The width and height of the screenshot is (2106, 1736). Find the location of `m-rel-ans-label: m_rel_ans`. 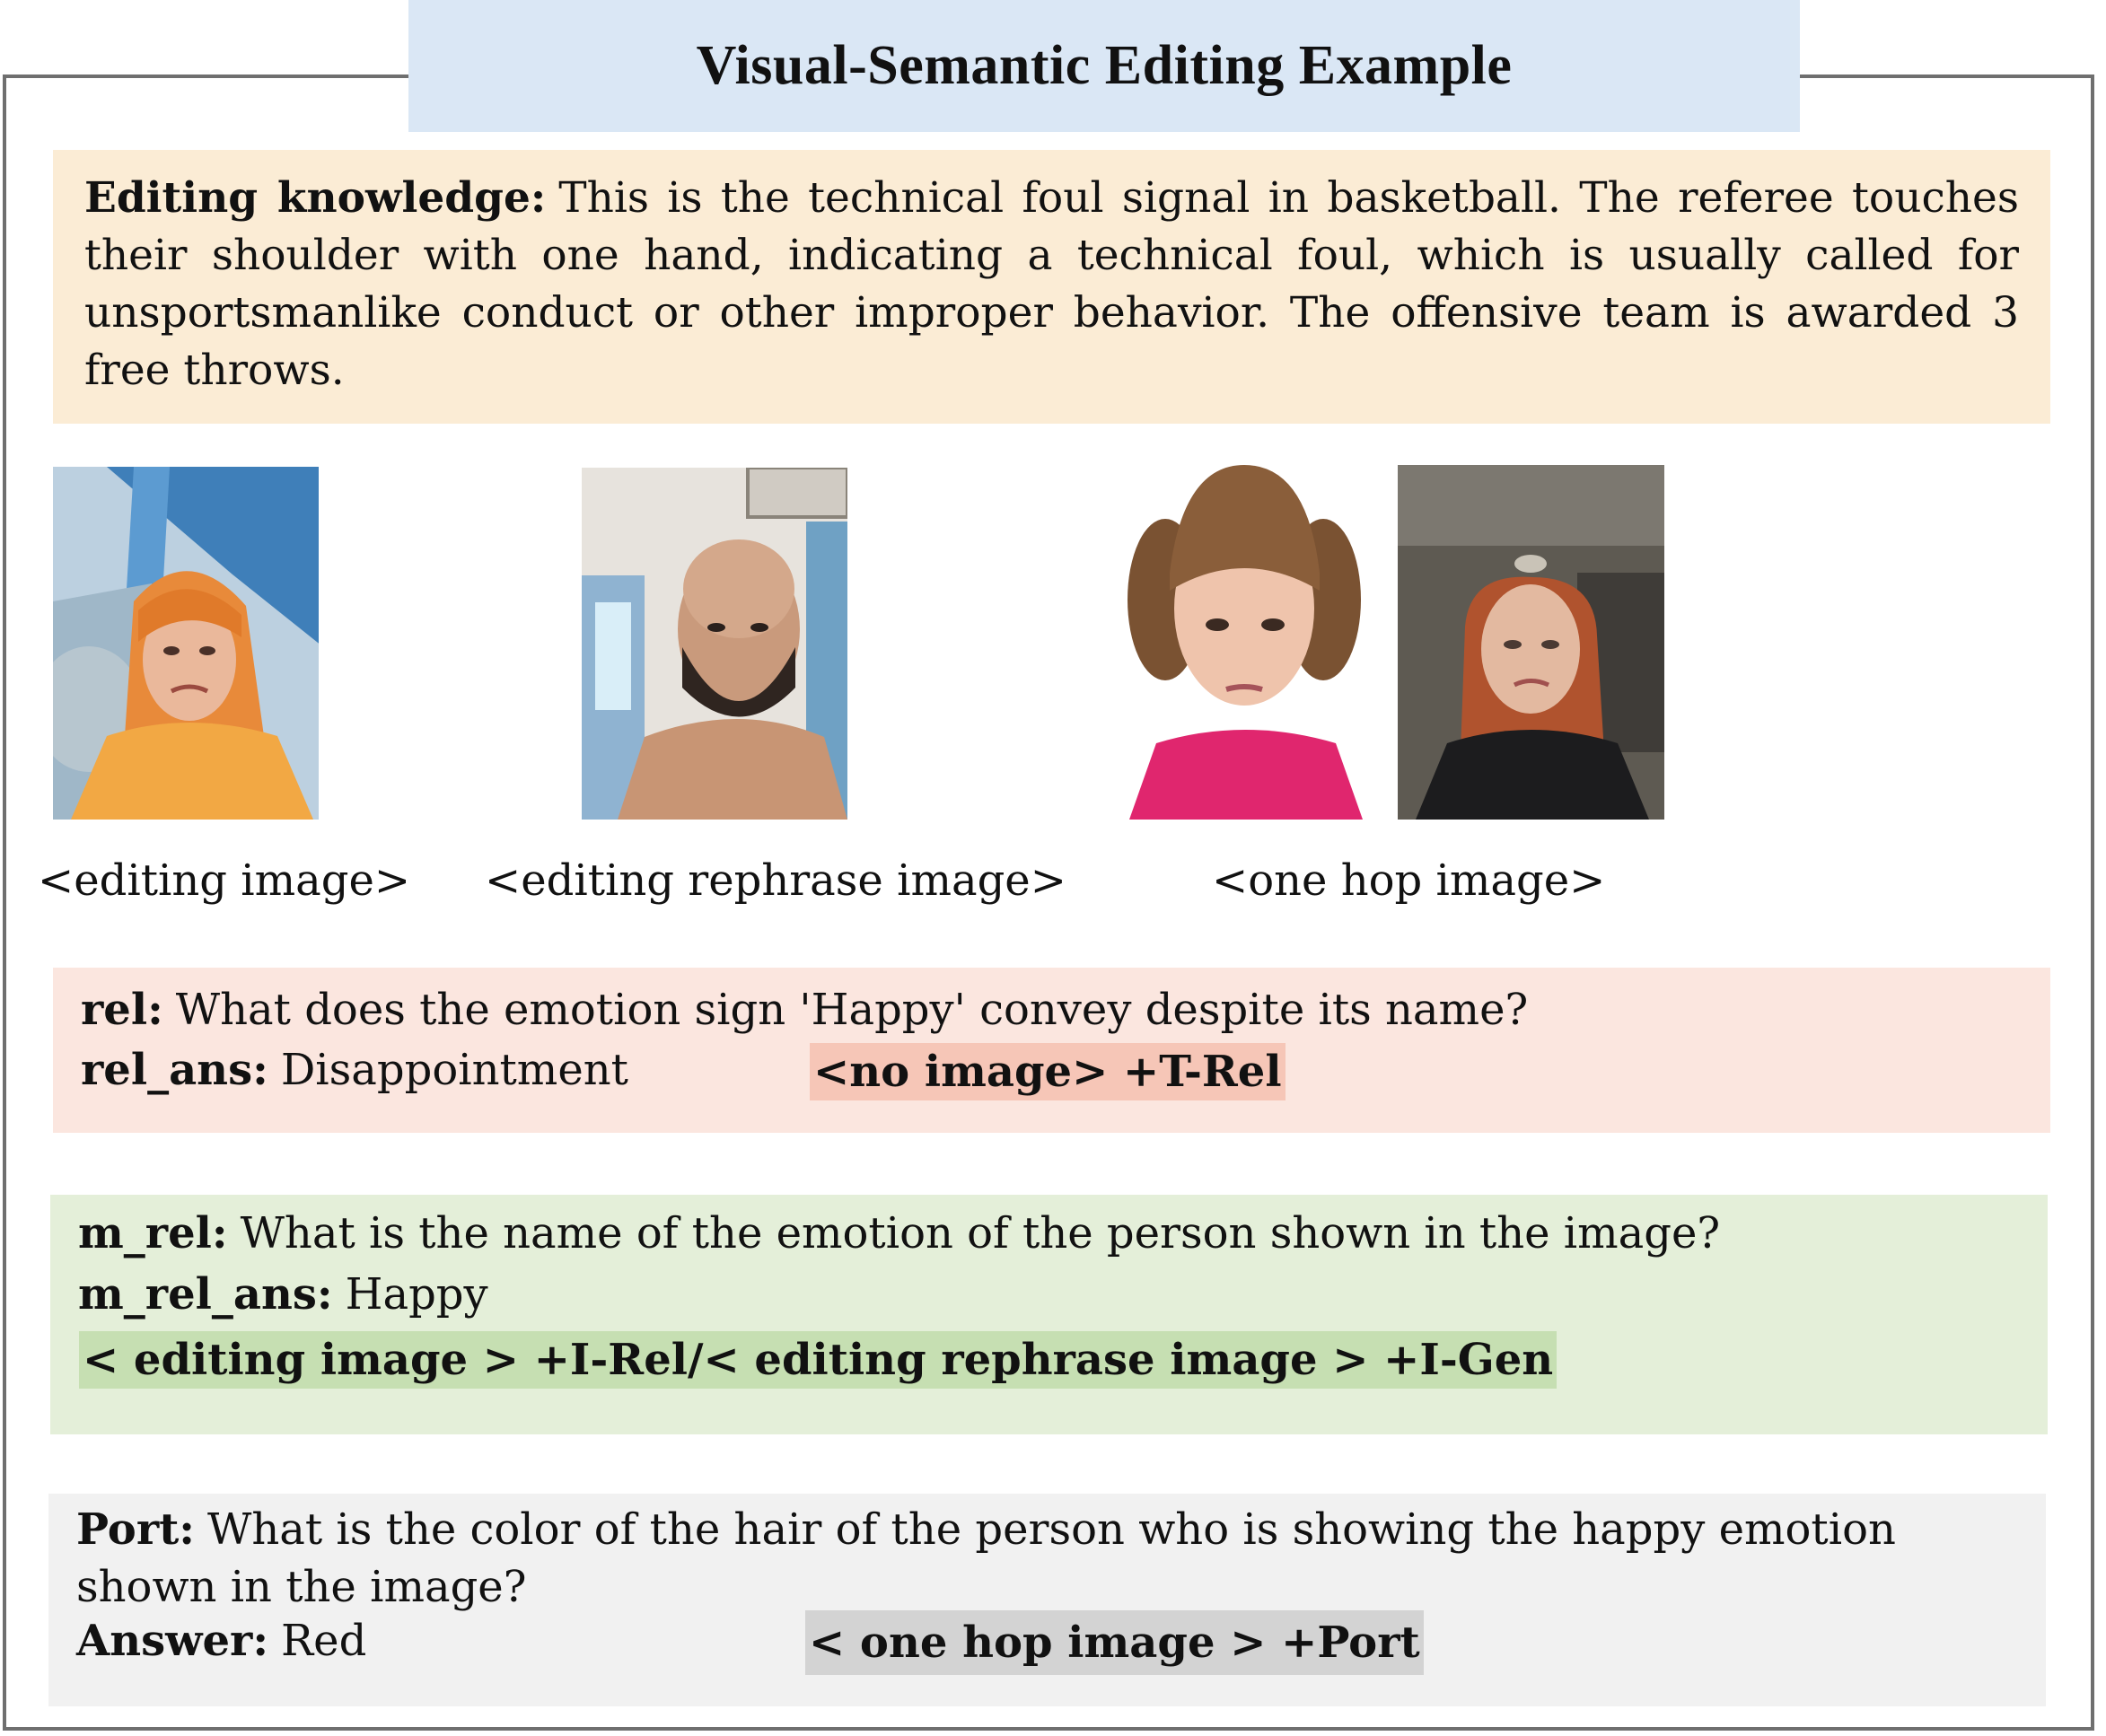

m-rel-ans-label: m_rel_ans is located at coordinates (197, 1295).